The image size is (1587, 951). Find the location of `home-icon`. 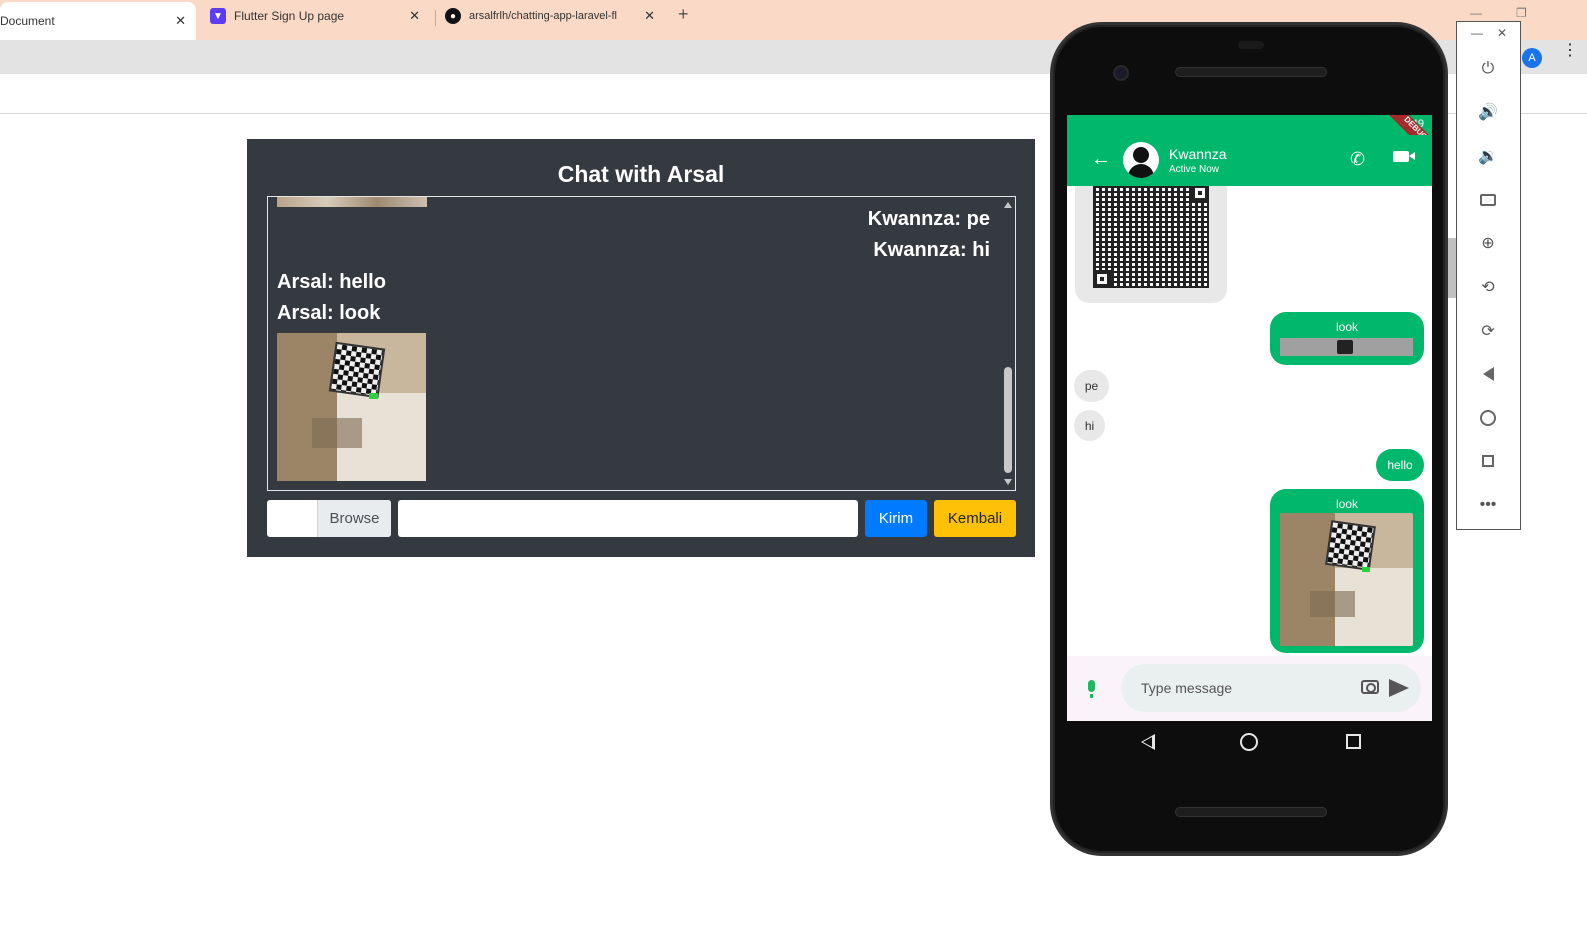

home-icon is located at coordinates (1488, 418).